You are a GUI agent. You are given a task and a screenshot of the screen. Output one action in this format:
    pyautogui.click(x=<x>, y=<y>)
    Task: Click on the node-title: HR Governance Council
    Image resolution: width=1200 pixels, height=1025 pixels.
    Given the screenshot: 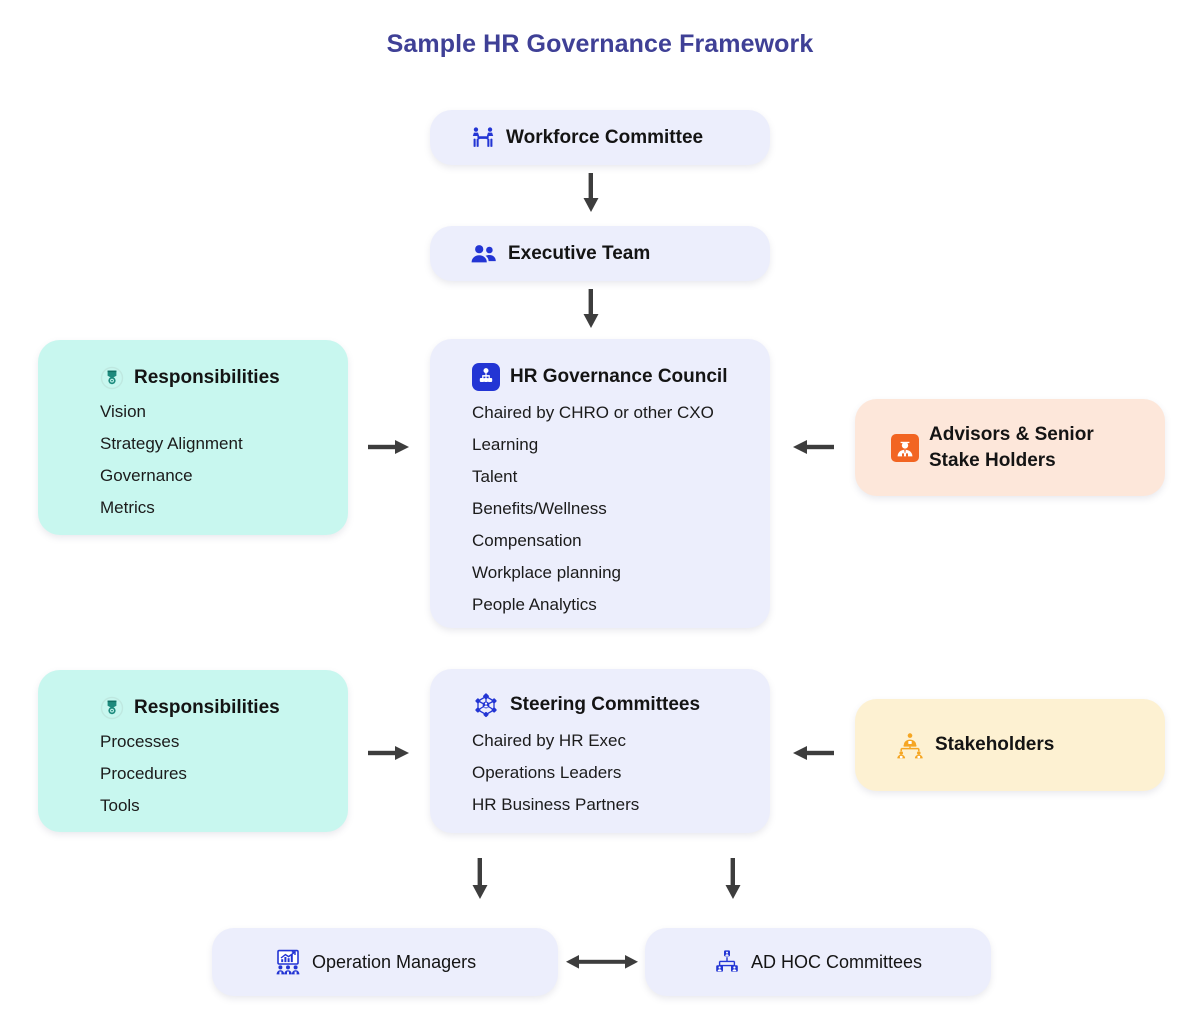 What is the action you would take?
    pyautogui.click(x=619, y=377)
    